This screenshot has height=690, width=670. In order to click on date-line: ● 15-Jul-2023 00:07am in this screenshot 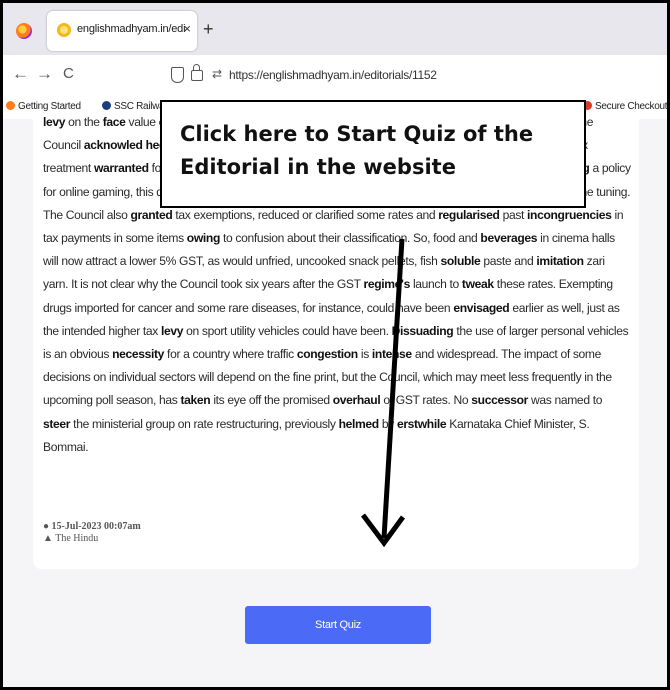, I will do `click(92, 527)`.